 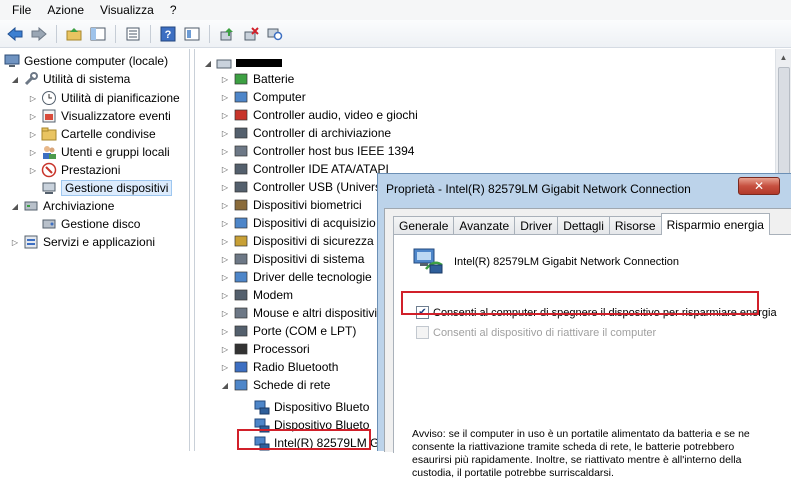 What do you see at coordinates (49, 170) in the screenshot?
I see `performance-icon` at bounding box center [49, 170].